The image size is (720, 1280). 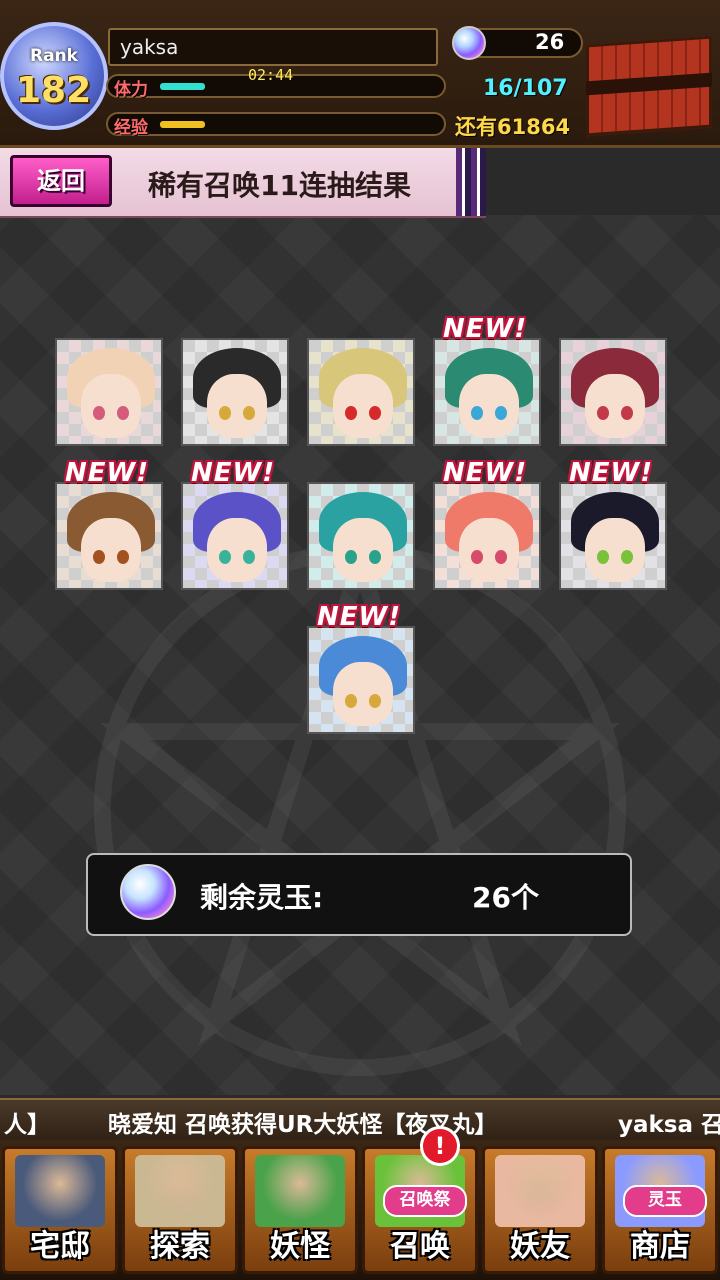 I want to click on nav-button: 探索, so click(x=180, y=1210).